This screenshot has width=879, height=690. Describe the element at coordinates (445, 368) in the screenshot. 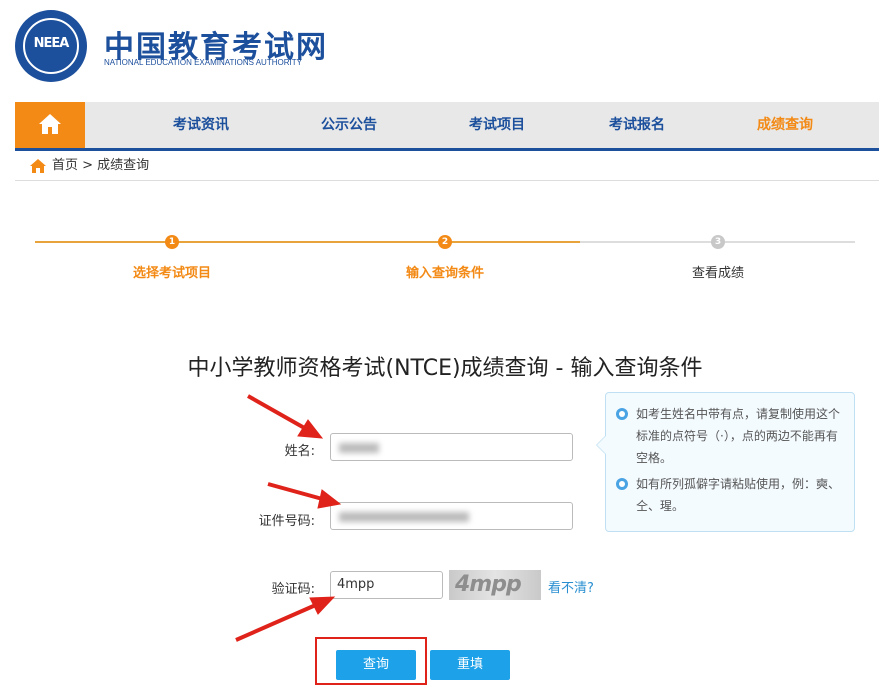

I see `page-title: 中小学教师资格考试(NTCE)成绩查询 - 输入查询条件` at that location.